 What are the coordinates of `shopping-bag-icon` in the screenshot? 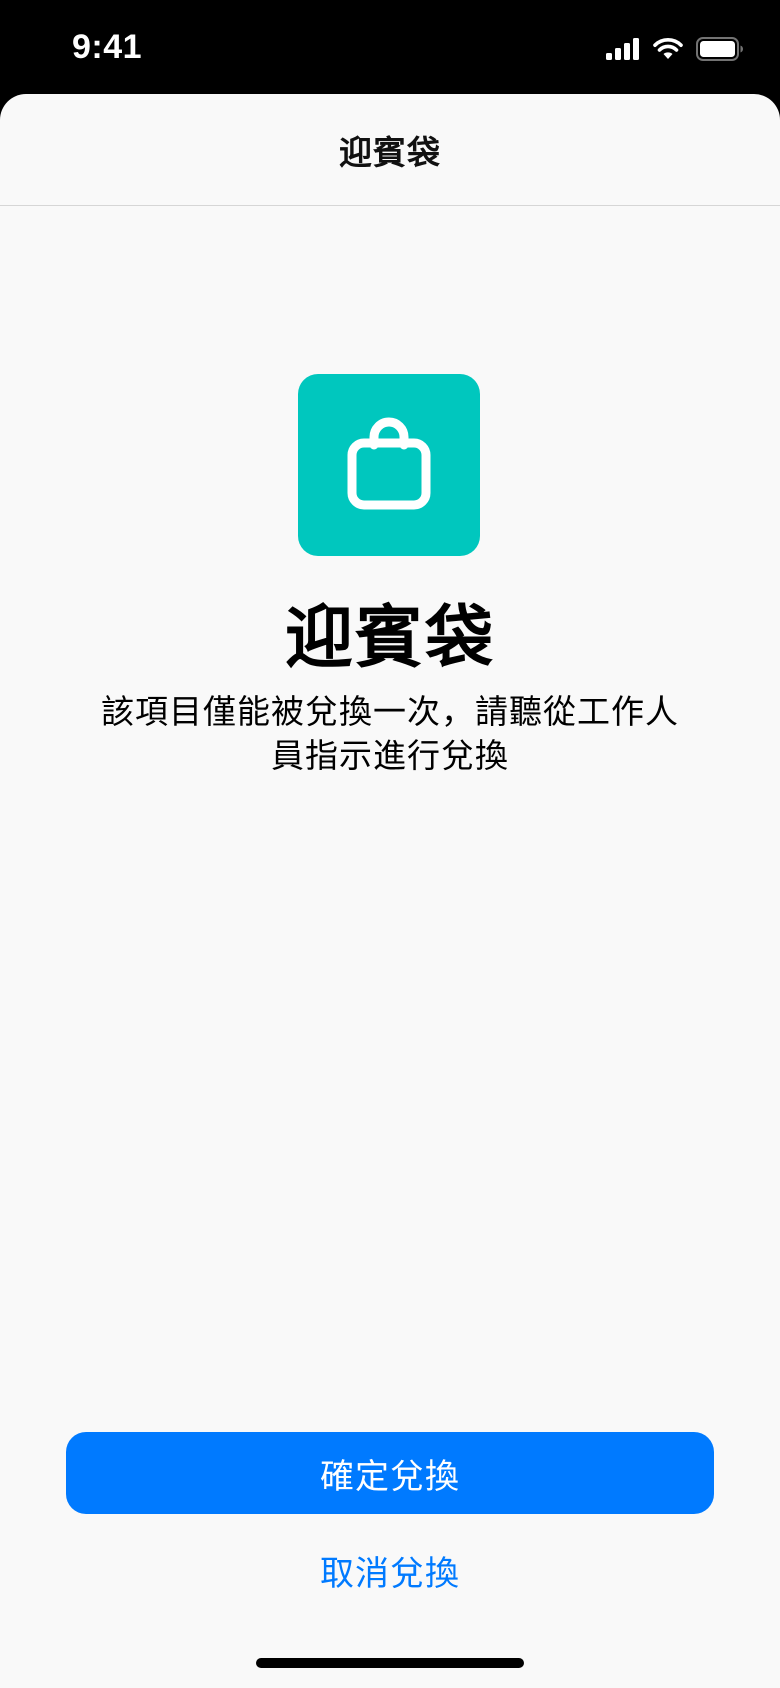 It's located at (389, 465).